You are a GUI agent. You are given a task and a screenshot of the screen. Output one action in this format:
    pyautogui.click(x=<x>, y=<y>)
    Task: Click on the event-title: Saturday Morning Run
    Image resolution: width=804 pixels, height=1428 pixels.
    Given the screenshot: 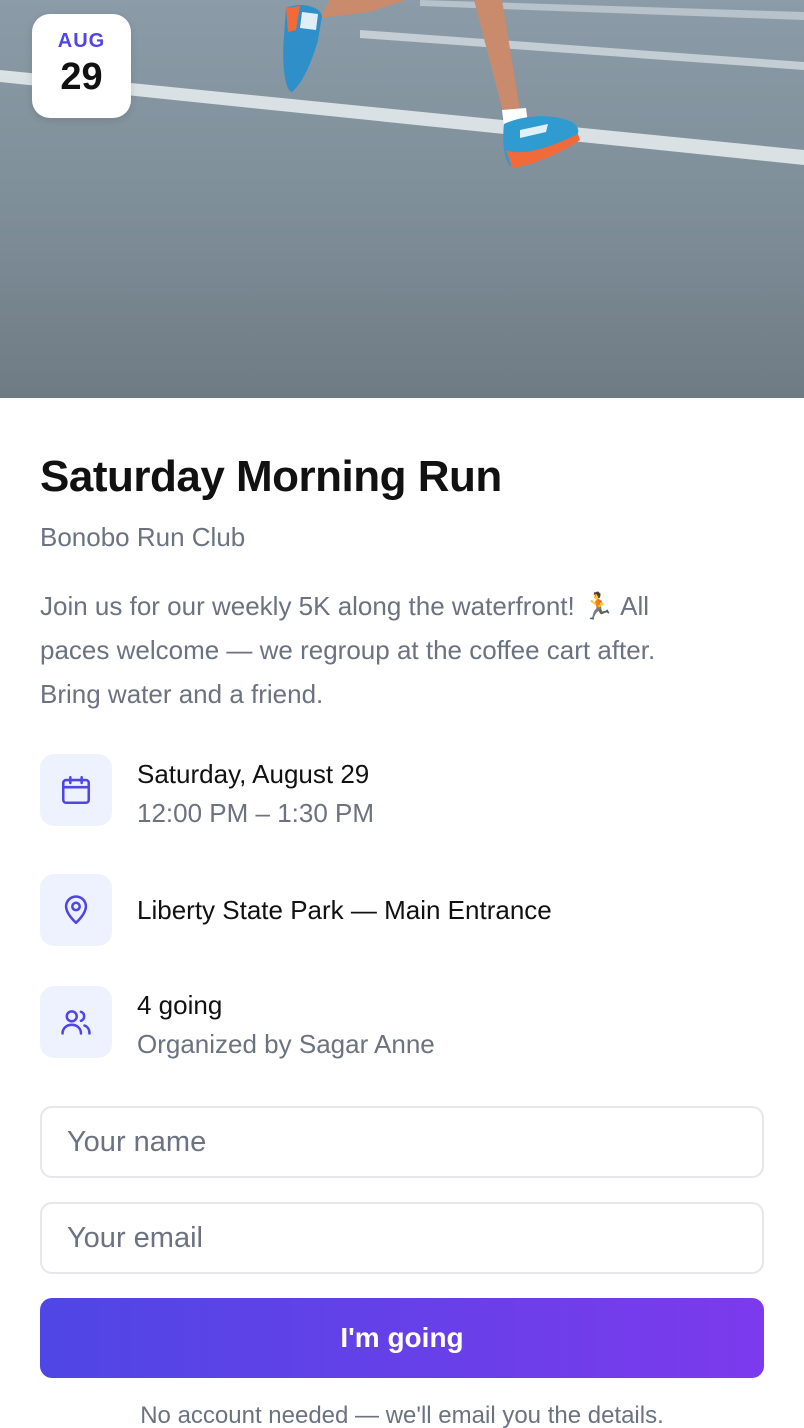 What is the action you would take?
    pyautogui.click(x=271, y=476)
    